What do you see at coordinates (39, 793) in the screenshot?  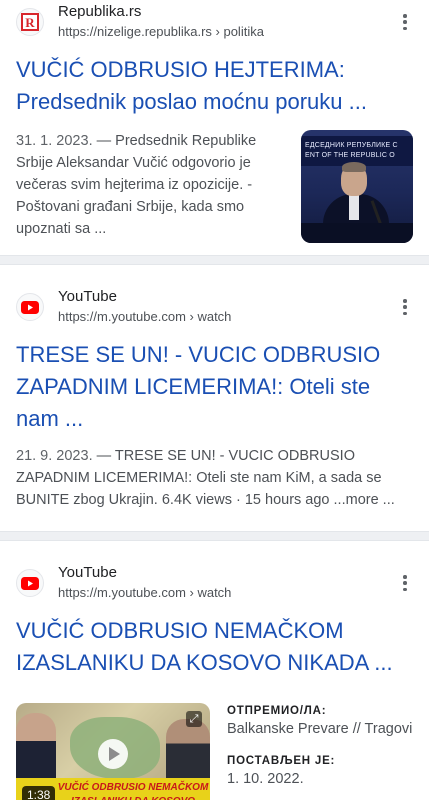 I see `video-duration: 1:38` at bounding box center [39, 793].